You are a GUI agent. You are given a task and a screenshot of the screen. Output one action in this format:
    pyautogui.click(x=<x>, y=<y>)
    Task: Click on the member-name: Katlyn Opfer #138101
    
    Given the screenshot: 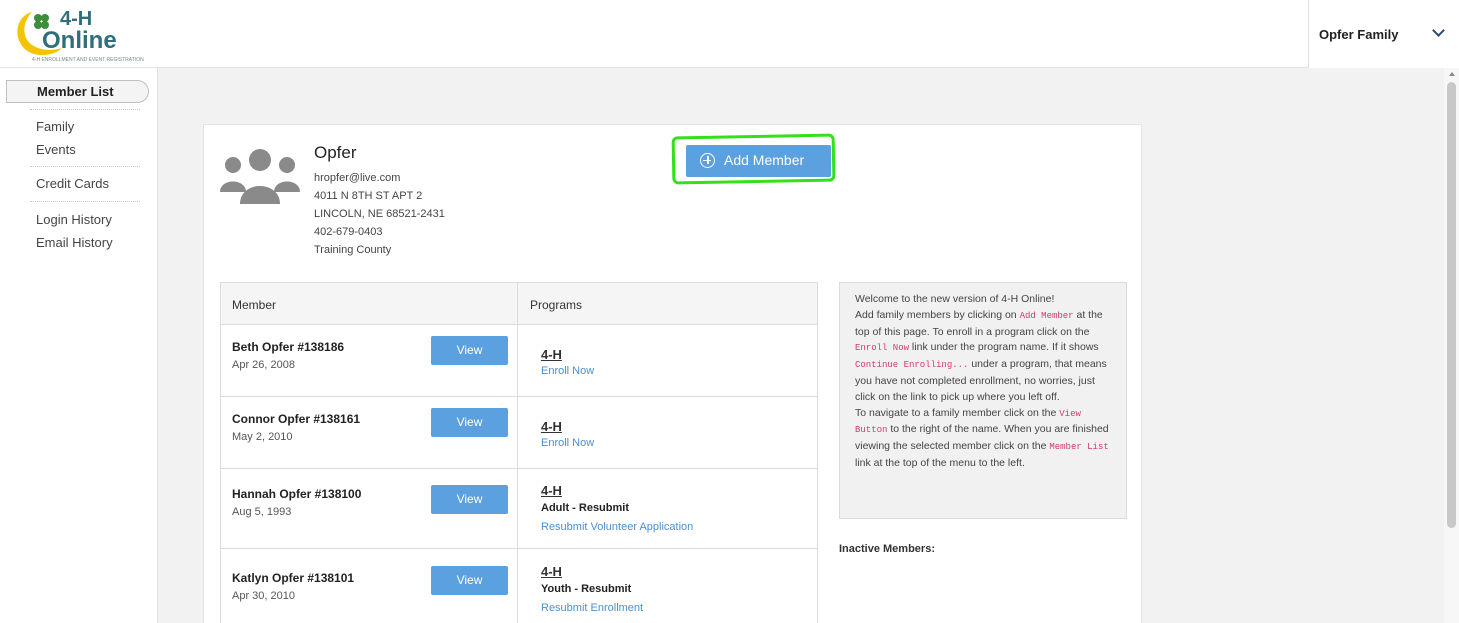 What is the action you would take?
    pyautogui.click(x=293, y=578)
    